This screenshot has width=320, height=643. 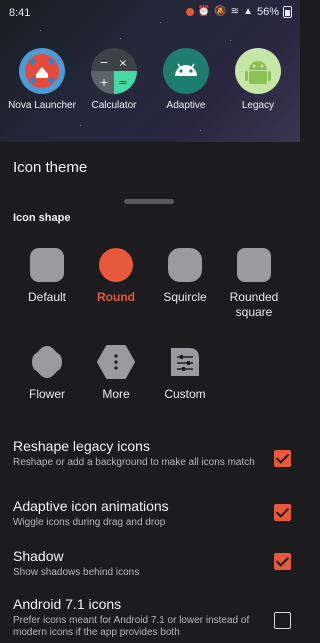 What do you see at coordinates (116, 297) in the screenshot?
I see `shape-label: Round` at bounding box center [116, 297].